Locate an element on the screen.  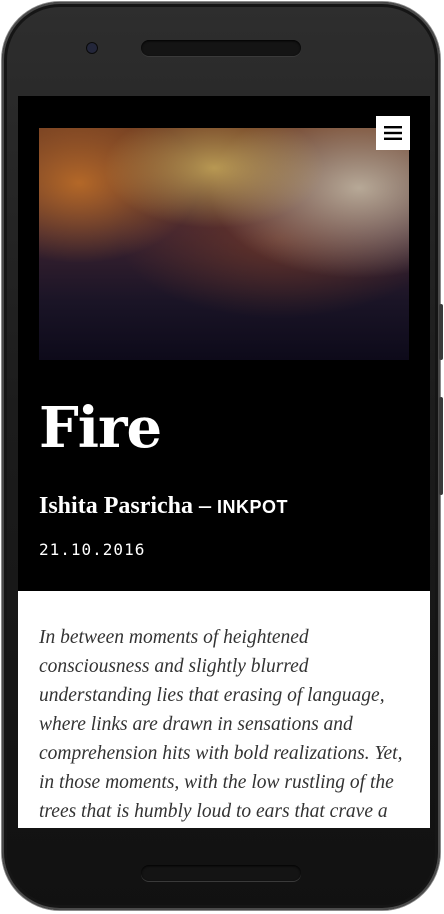
volume-button is located at coordinates (441, 332).